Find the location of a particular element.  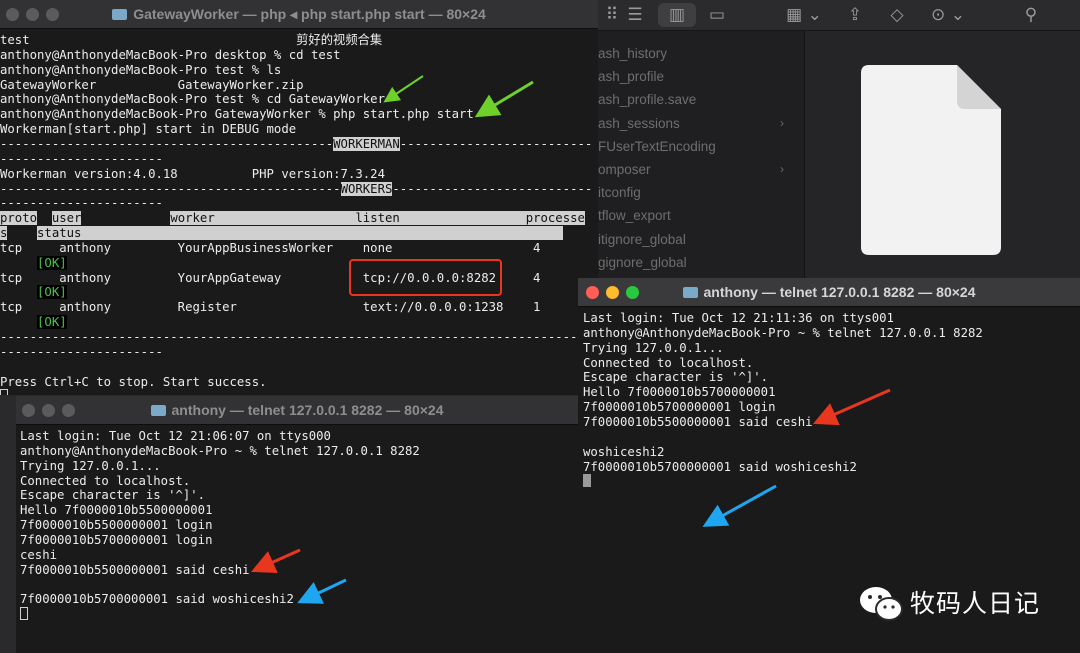

wechat-icon is located at coordinates (881, 604).